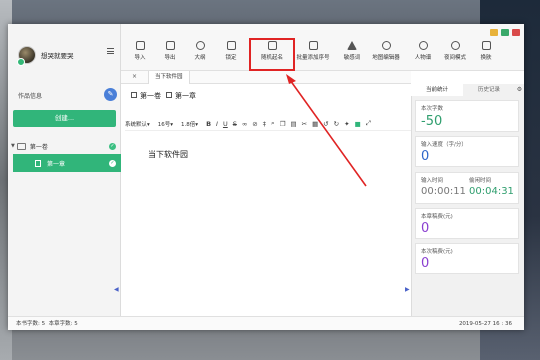  Describe the element at coordinates (467, 223) in the screenshot. I see `chapter-fee-card: 本章稿费(元) 0` at that location.